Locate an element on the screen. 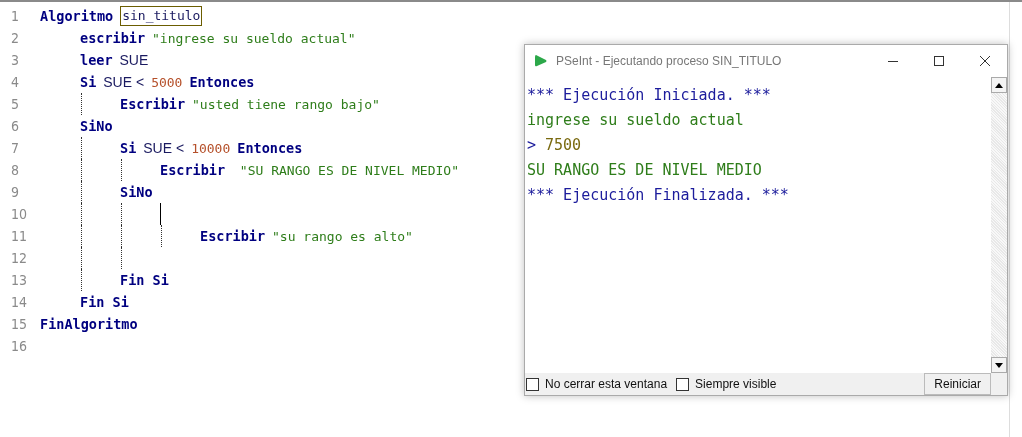 Image resolution: width=1022 pixels, height=437 pixels. console-line: SU RANGO ES DE NIVEL MEDIO is located at coordinates (644, 169).